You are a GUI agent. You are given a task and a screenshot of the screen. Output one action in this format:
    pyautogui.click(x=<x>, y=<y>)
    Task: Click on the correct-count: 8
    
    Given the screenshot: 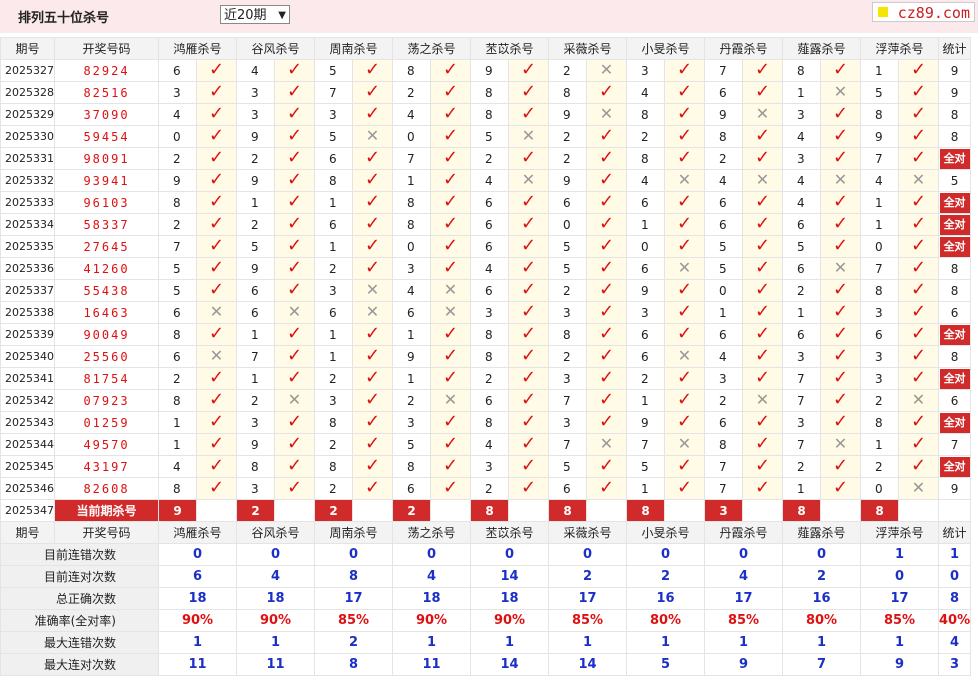 What is the action you would take?
    pyautogui.click(x=954, y=136)
    